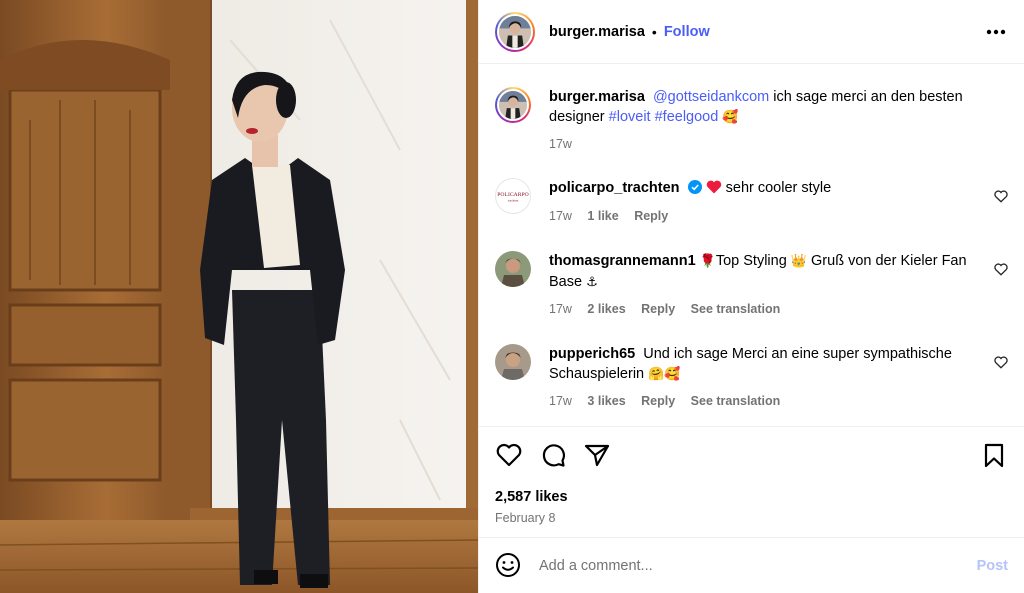 The image size is (1024, 593). What do you see at coordinates (630, 117) in the screenshot?
I see `hashtag-loveit: #loveit` at bounding box center [630, 117].